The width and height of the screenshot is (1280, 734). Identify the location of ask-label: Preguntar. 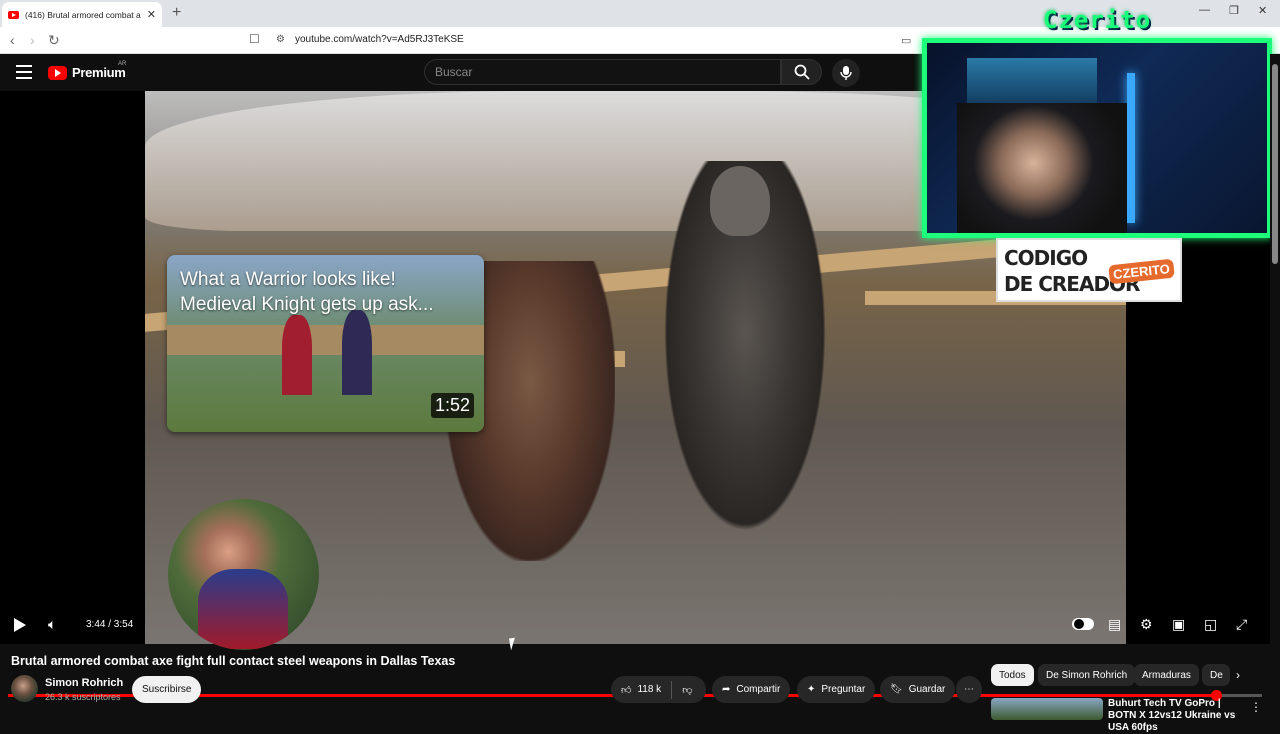
(843, 689).